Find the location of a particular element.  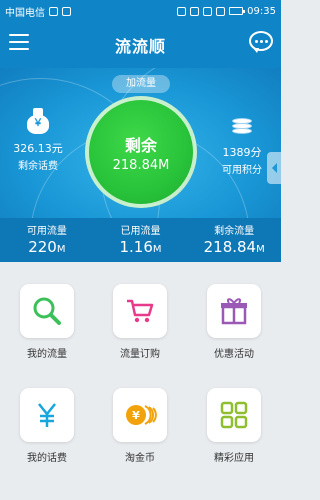

remaining-flow-circle: 剩余 218.84M is located at coordinates (141, 152).